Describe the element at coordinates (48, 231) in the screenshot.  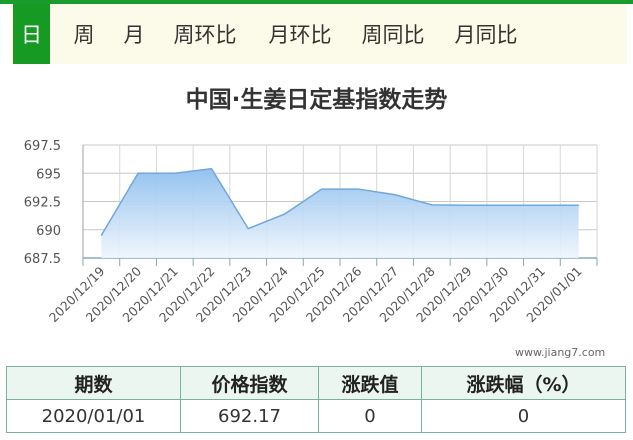
I see `y-tick-label: 690` at that location.